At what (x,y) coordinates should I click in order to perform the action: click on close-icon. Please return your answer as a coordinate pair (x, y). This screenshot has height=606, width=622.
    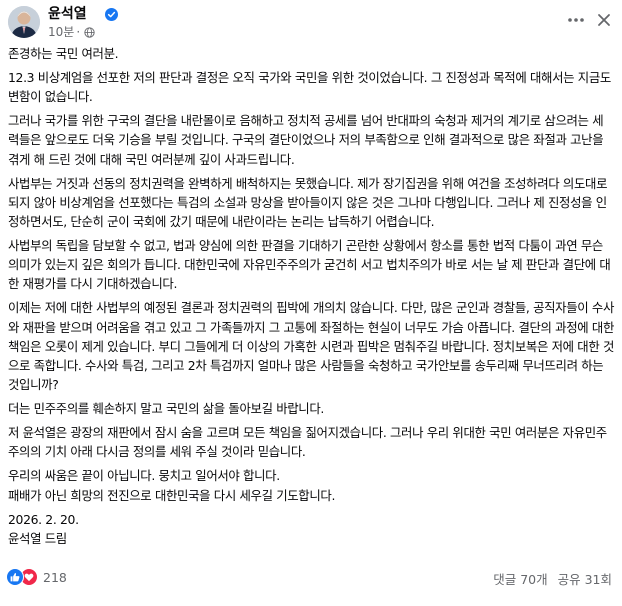
    Looking at the image, I should click on (604, 20).